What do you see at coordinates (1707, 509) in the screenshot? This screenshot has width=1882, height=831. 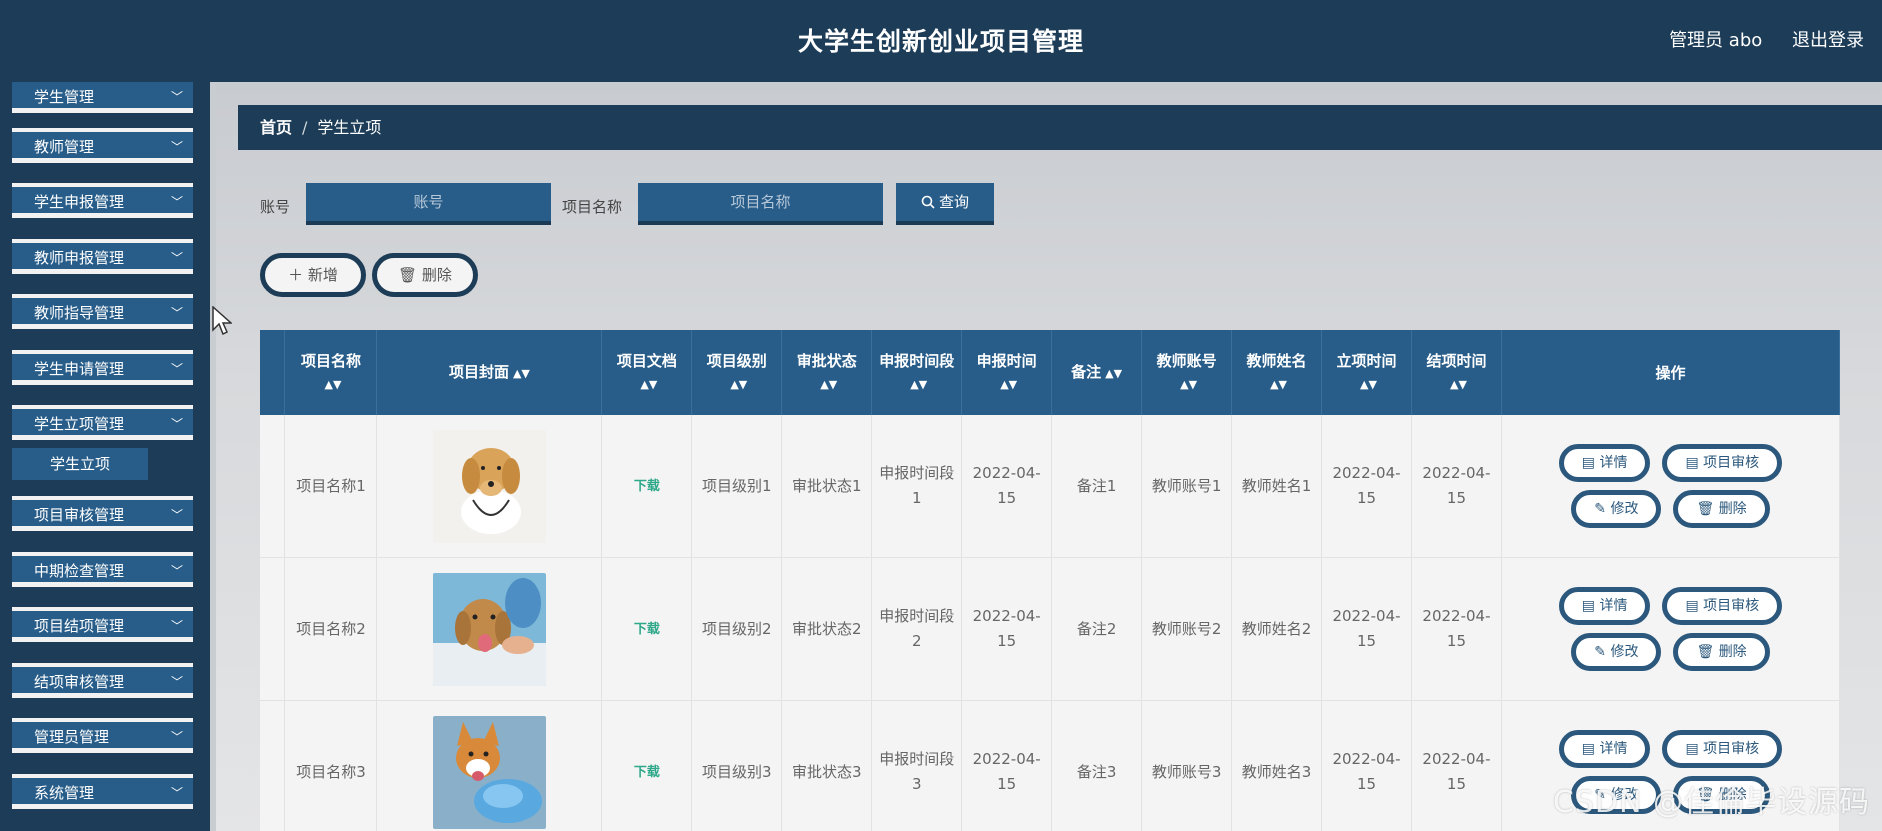 I see `trash-icon: 🗑` at bounding box center [1707, 509].